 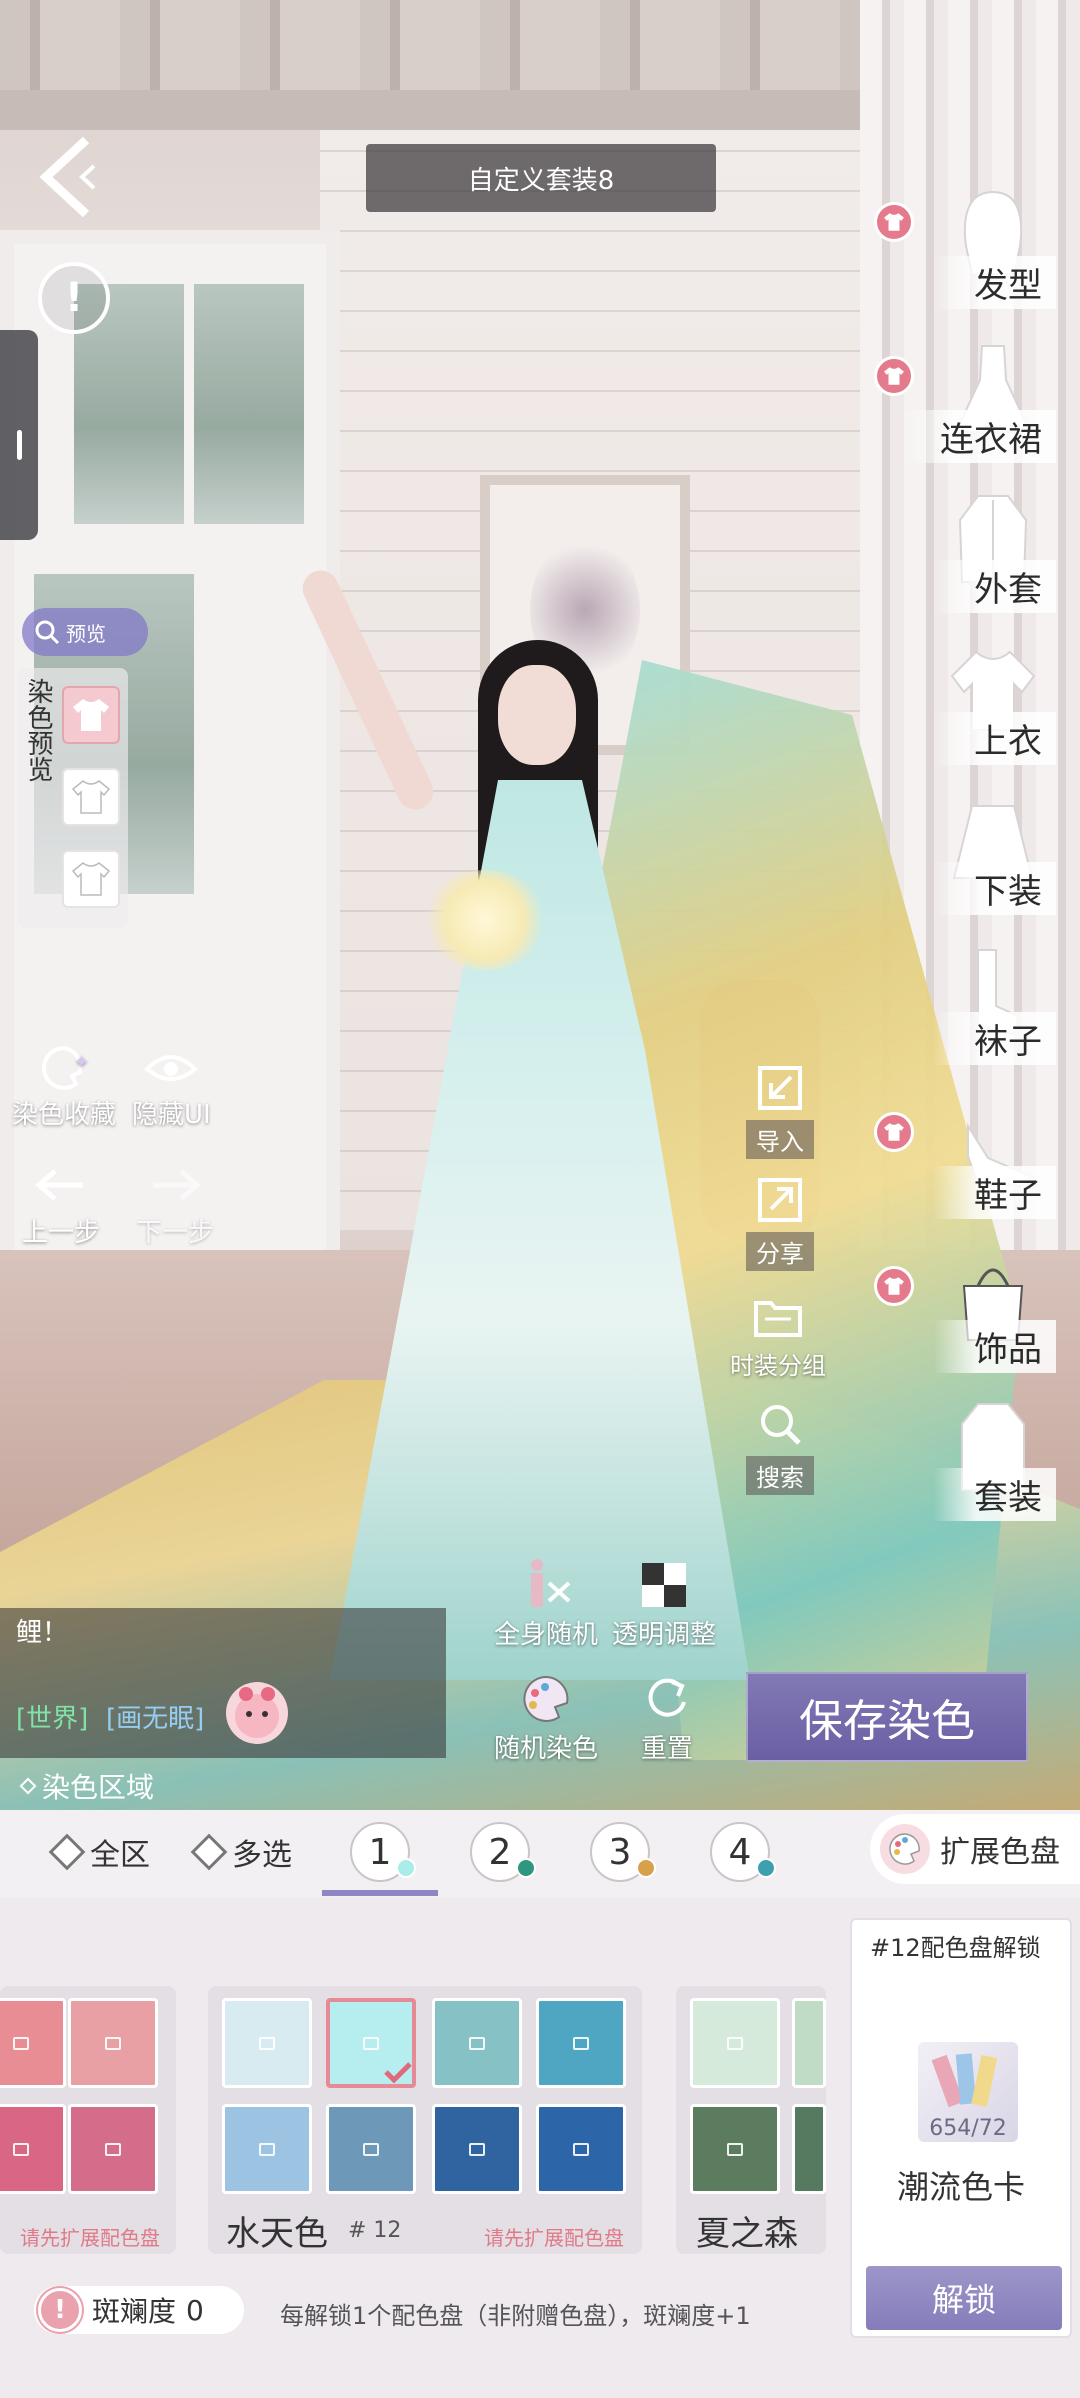 I want to click on back-button, so click(x=71, y=177).